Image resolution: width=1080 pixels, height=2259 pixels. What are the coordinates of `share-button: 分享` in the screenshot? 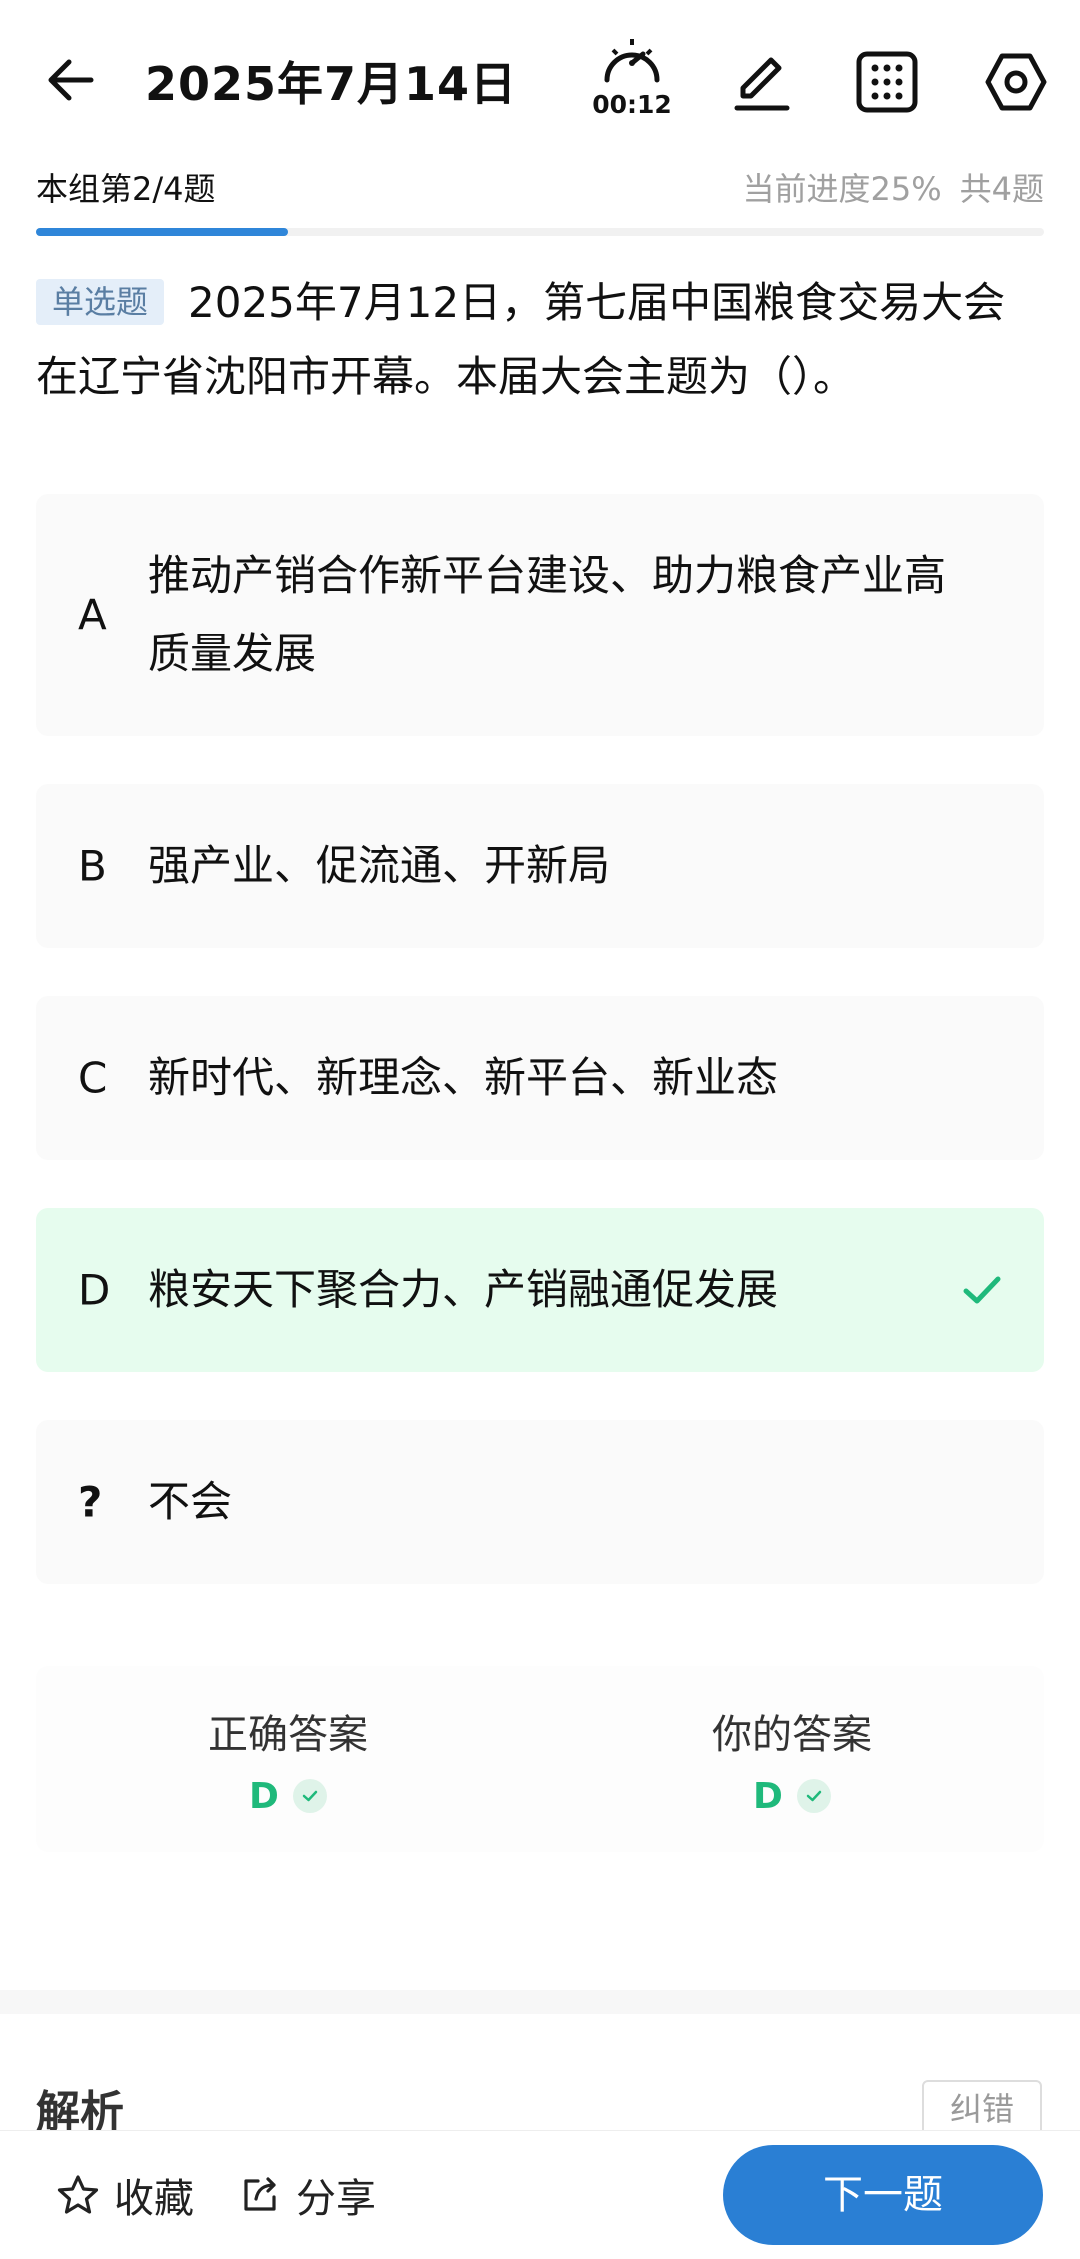 It's located at (307, 2195).